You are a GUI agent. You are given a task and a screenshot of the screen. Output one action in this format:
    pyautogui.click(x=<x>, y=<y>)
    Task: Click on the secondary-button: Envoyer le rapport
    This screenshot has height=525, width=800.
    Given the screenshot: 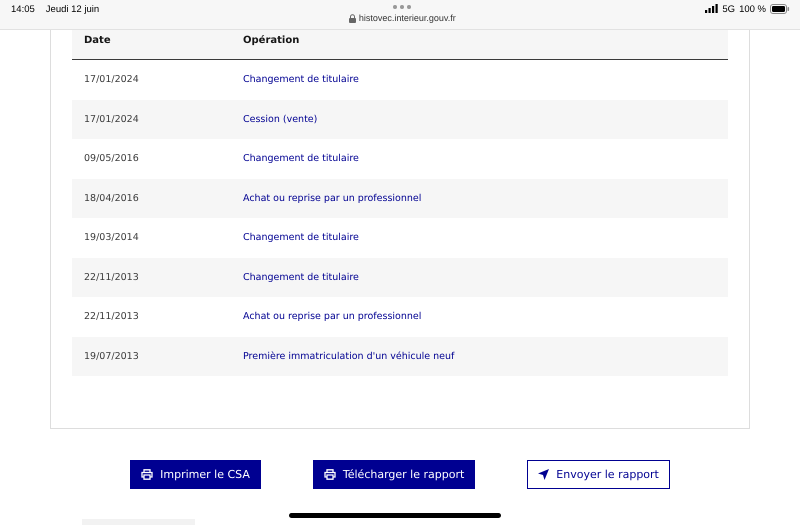 What is the action you would take?
    pyautogui.click(x=598, y=474)
    